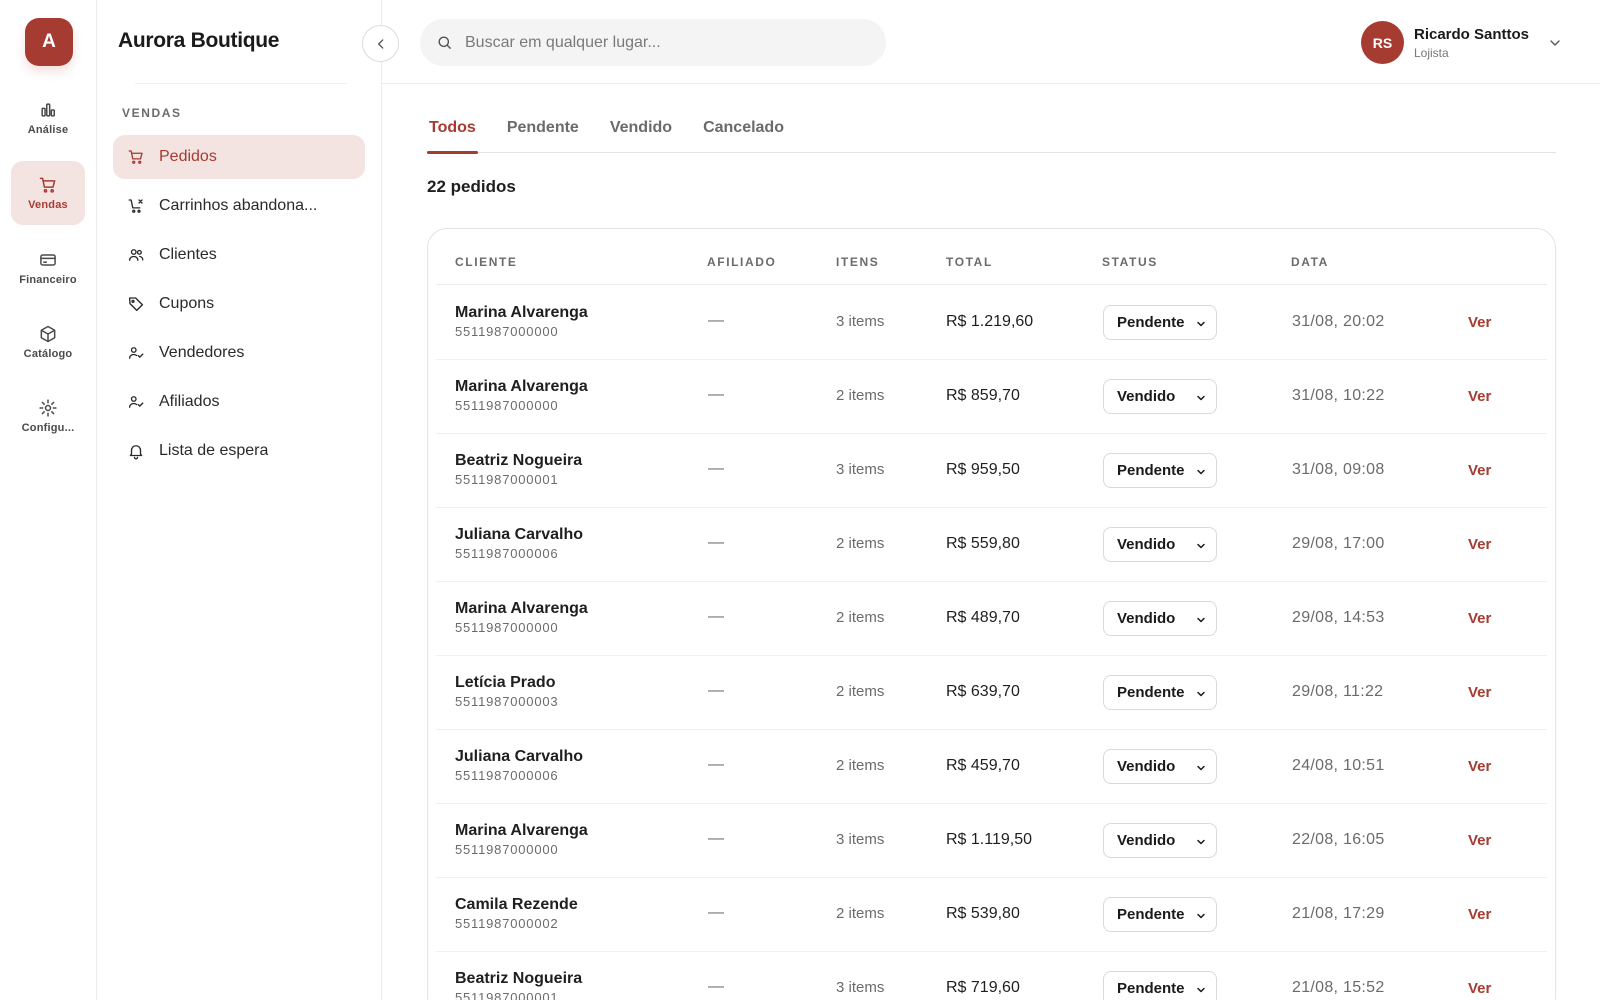 Image resolution: width=1600 pixels, height=1000 pixels. I want to click on order-date: 29/08, 11:22, so click(1338, 691).